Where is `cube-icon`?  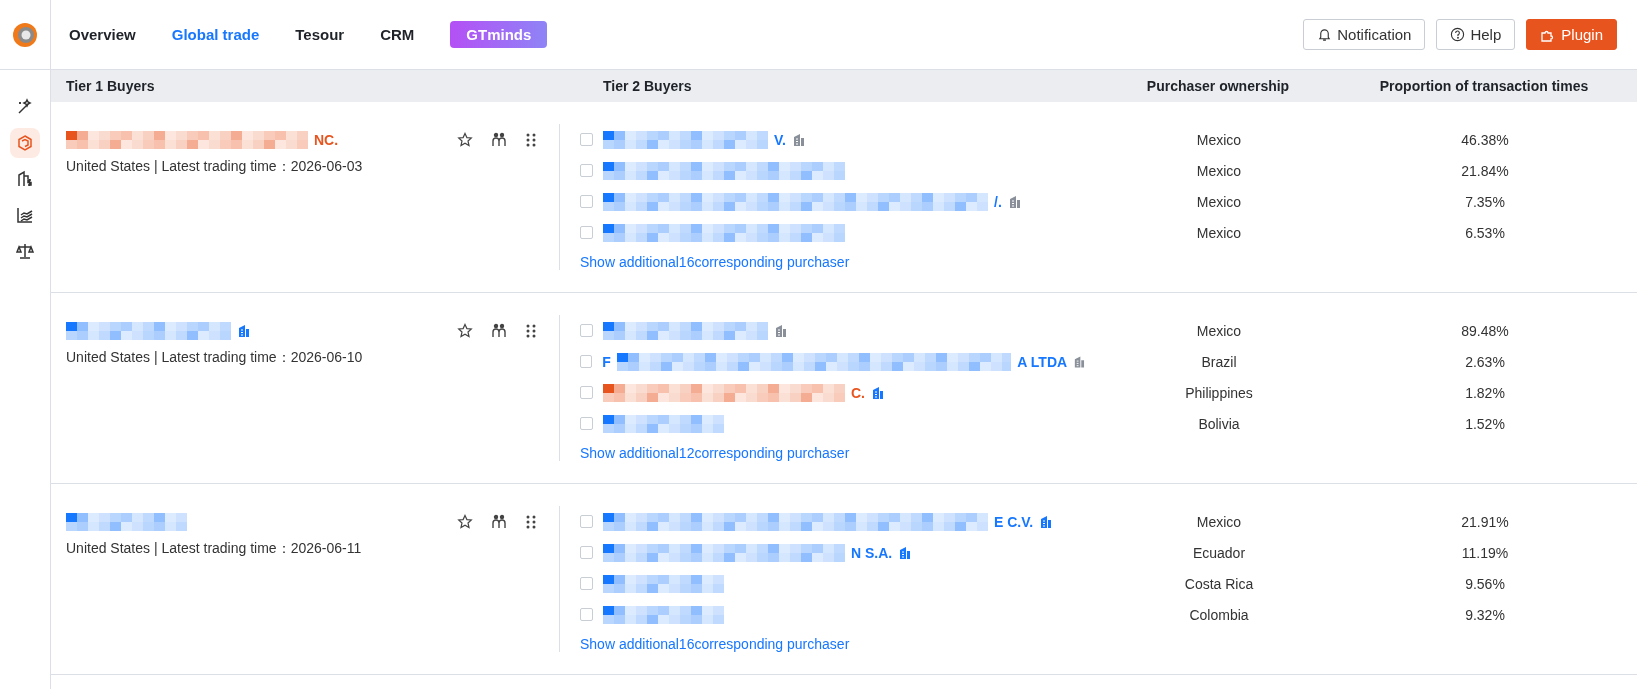 cube-icon is located at coordinates (25, 143).